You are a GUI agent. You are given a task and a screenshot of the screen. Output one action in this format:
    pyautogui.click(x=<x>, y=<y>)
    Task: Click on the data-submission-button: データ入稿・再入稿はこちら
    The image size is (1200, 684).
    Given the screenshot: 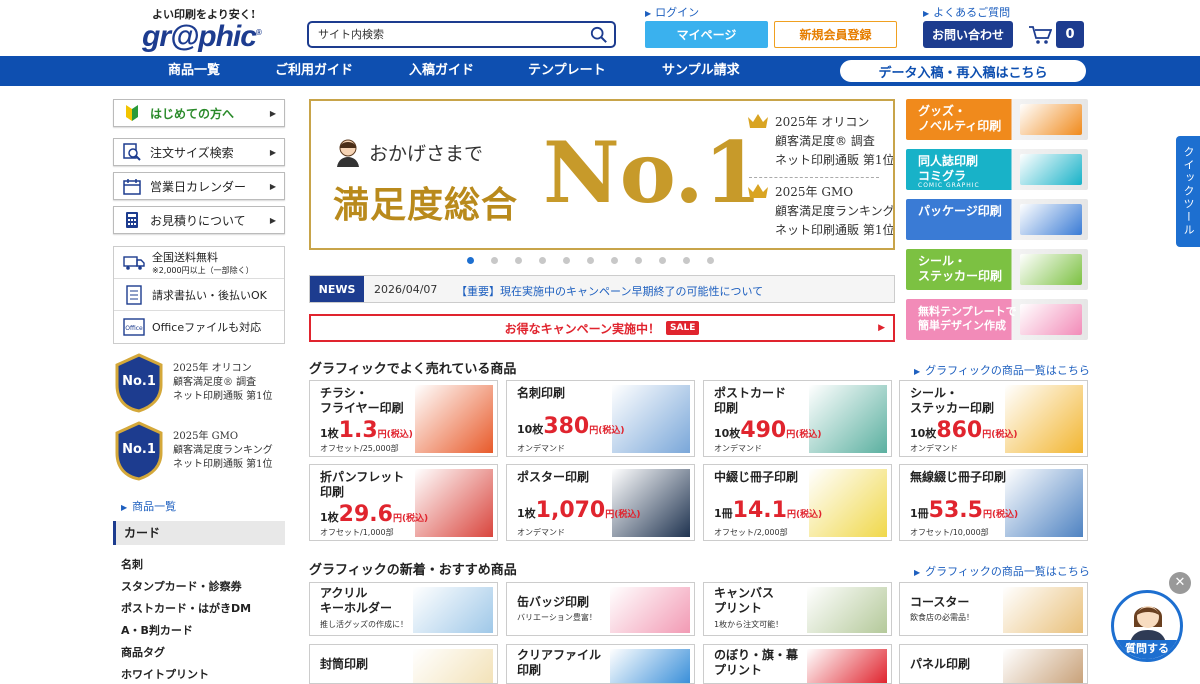 What is the action you would take?
    pyautogui.click(x=963, y=71)
    